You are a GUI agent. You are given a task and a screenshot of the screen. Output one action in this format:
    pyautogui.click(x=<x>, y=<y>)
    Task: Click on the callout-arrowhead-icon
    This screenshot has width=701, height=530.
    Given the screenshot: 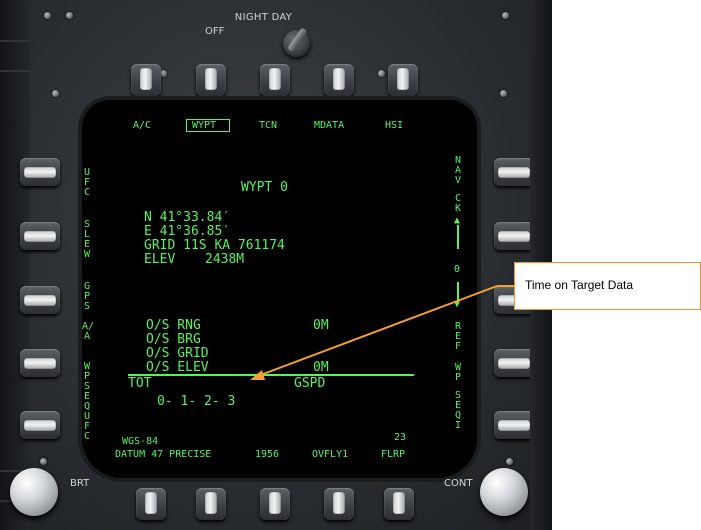 What is the action you would take?
    pyautogui.click(x=257, y=375)
    